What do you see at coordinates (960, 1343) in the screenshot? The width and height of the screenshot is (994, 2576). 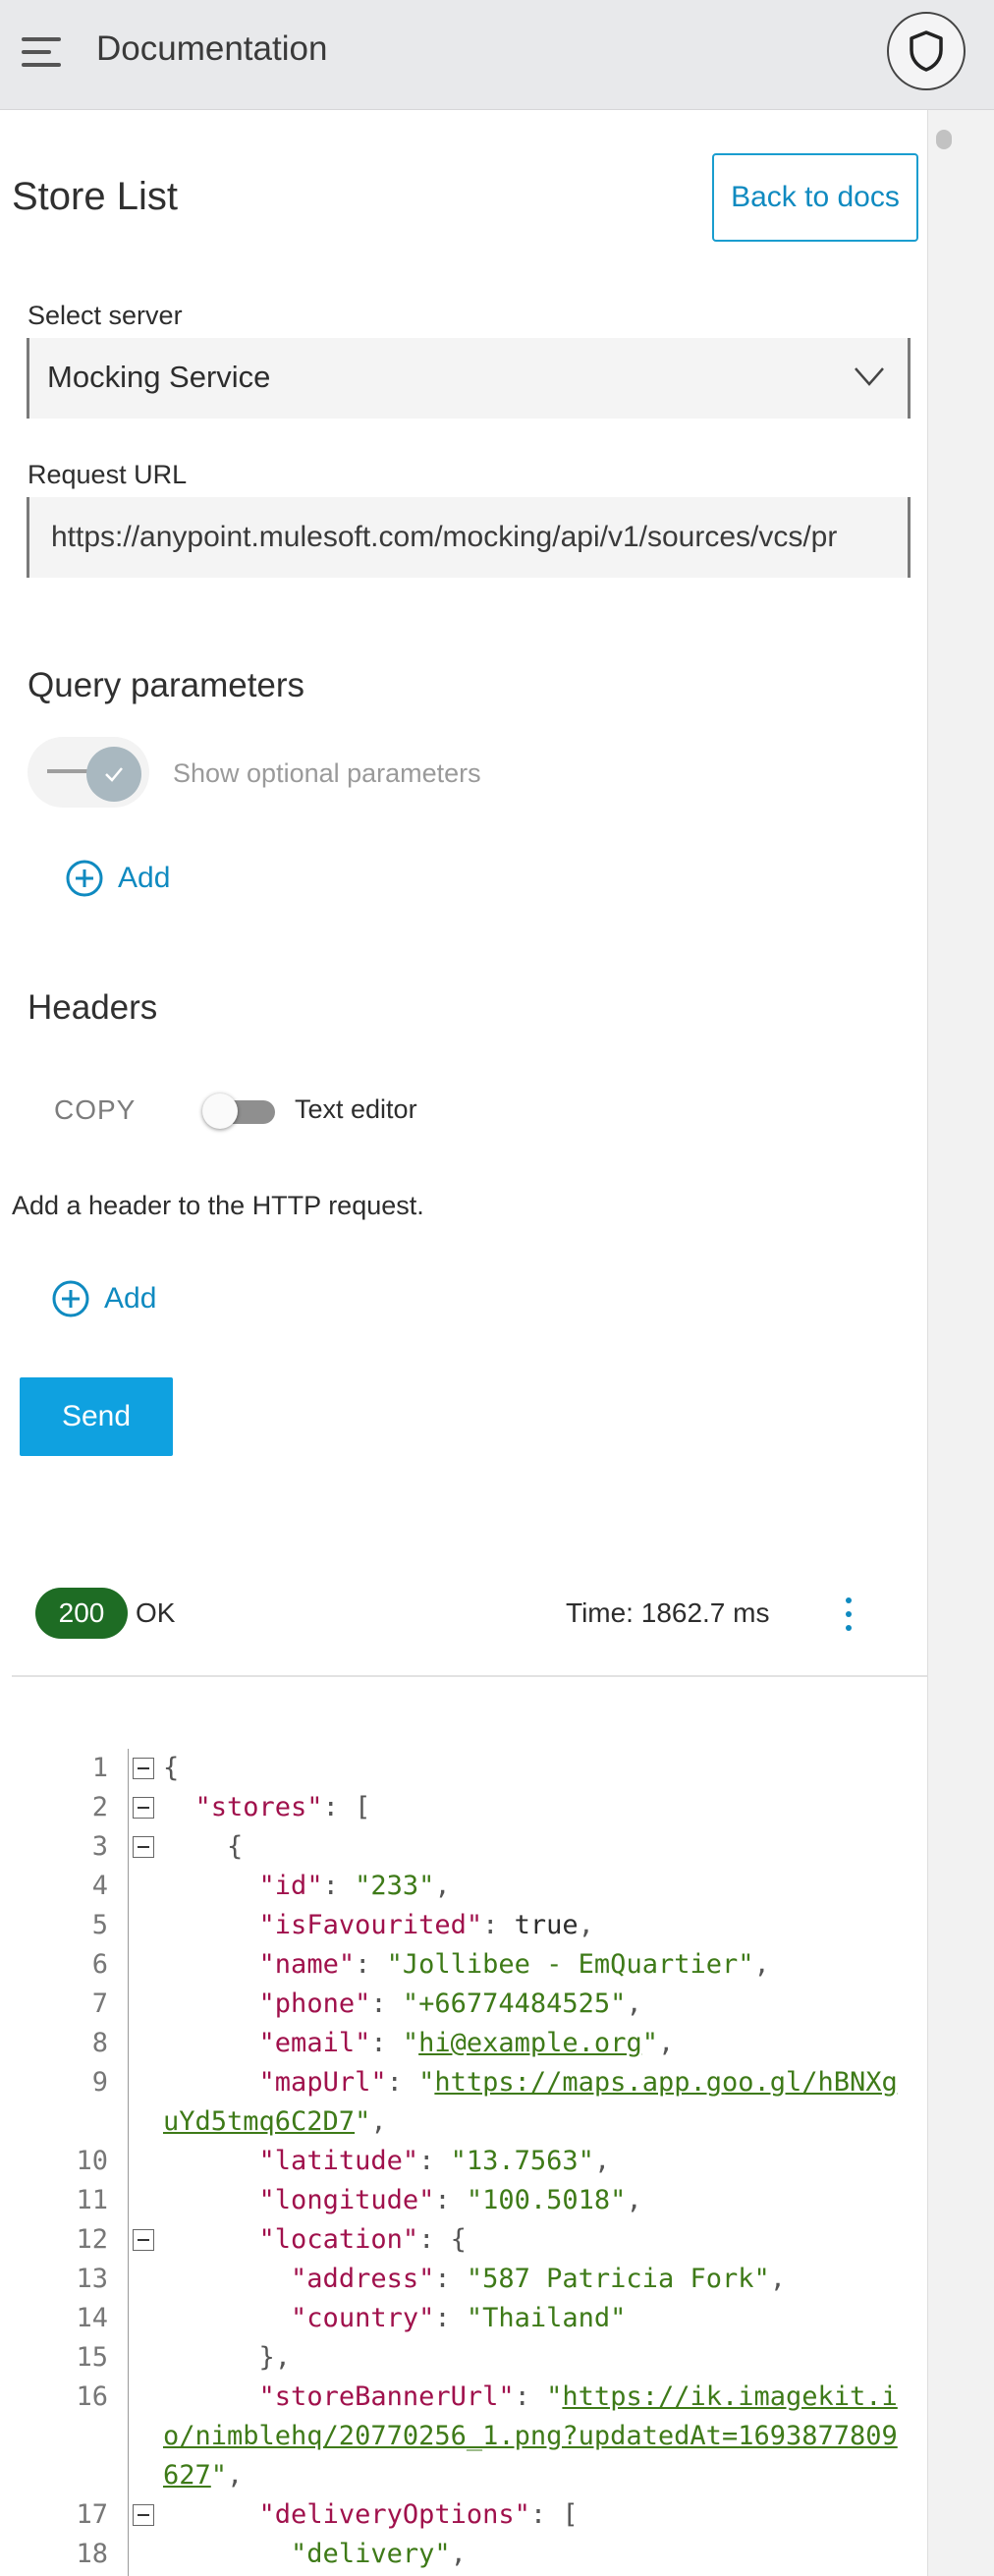 I see `scrollbar-track` at bounding box center [960, 1343].